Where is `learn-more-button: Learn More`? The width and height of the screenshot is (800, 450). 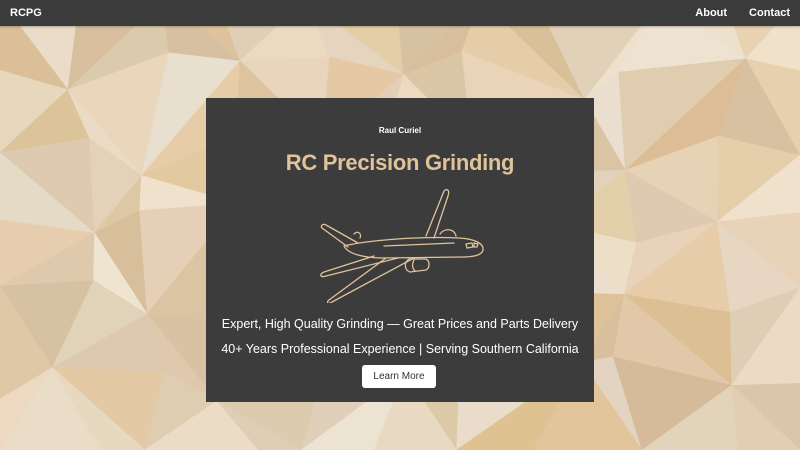
learn-more-button: Learn More is located at coordinates (399, 376).